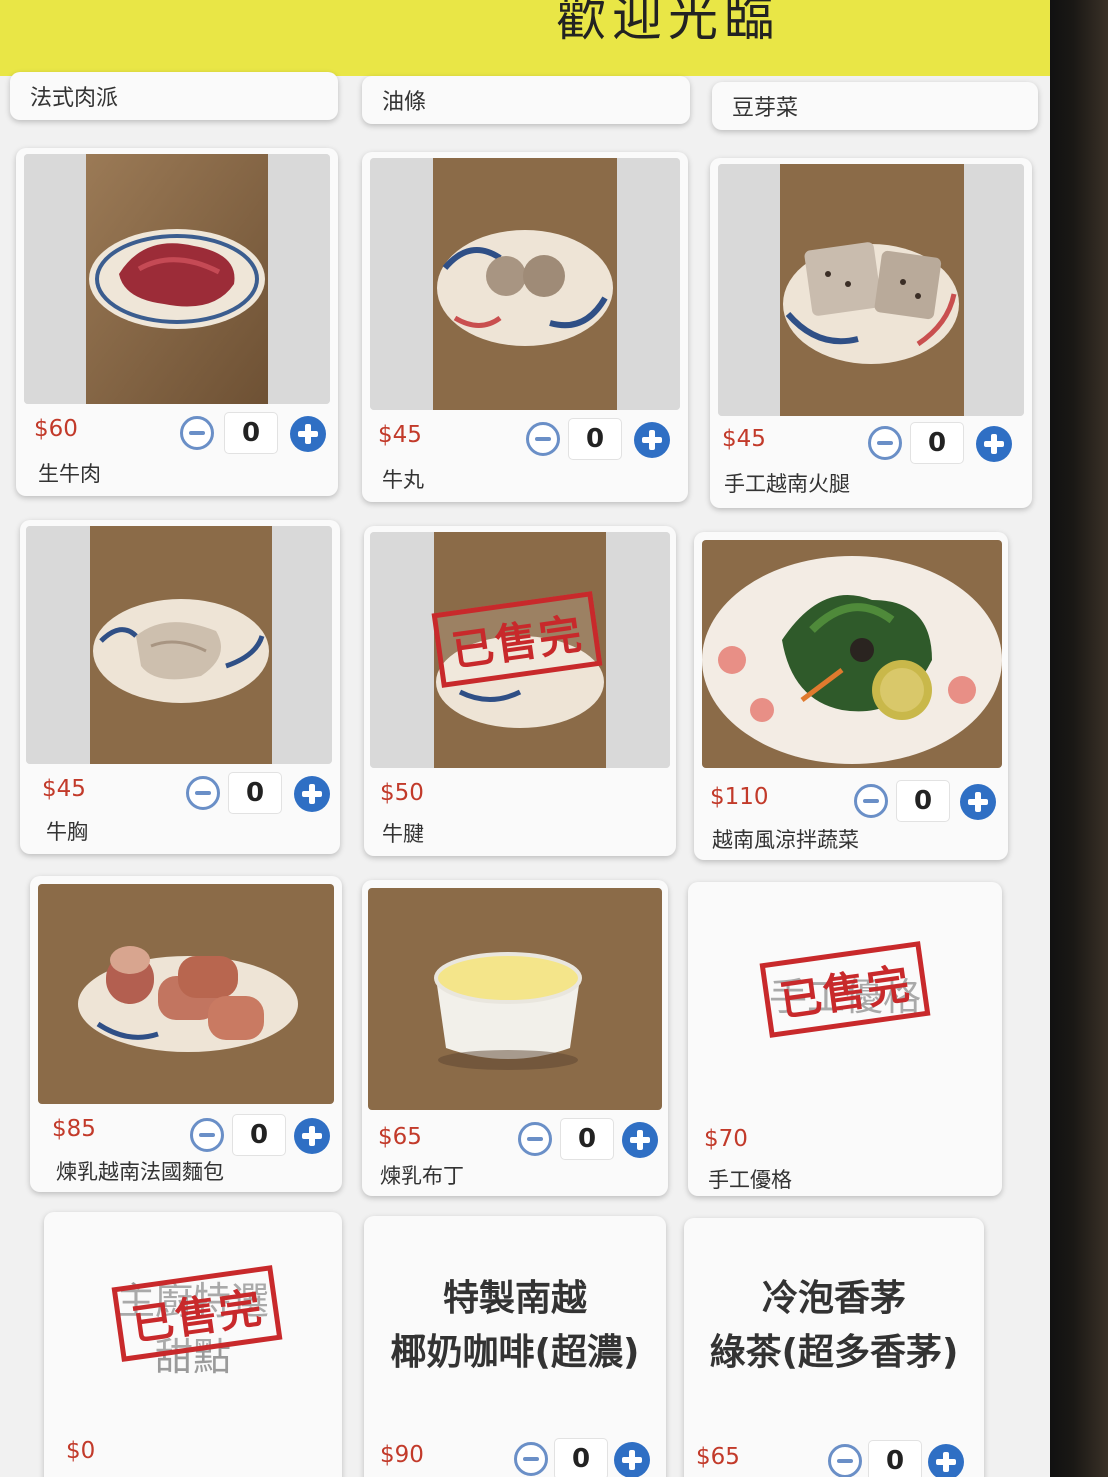  Describe the element at coordinates (67, 832) in the screenshot. I see `item-name: 牛胸` at that location.